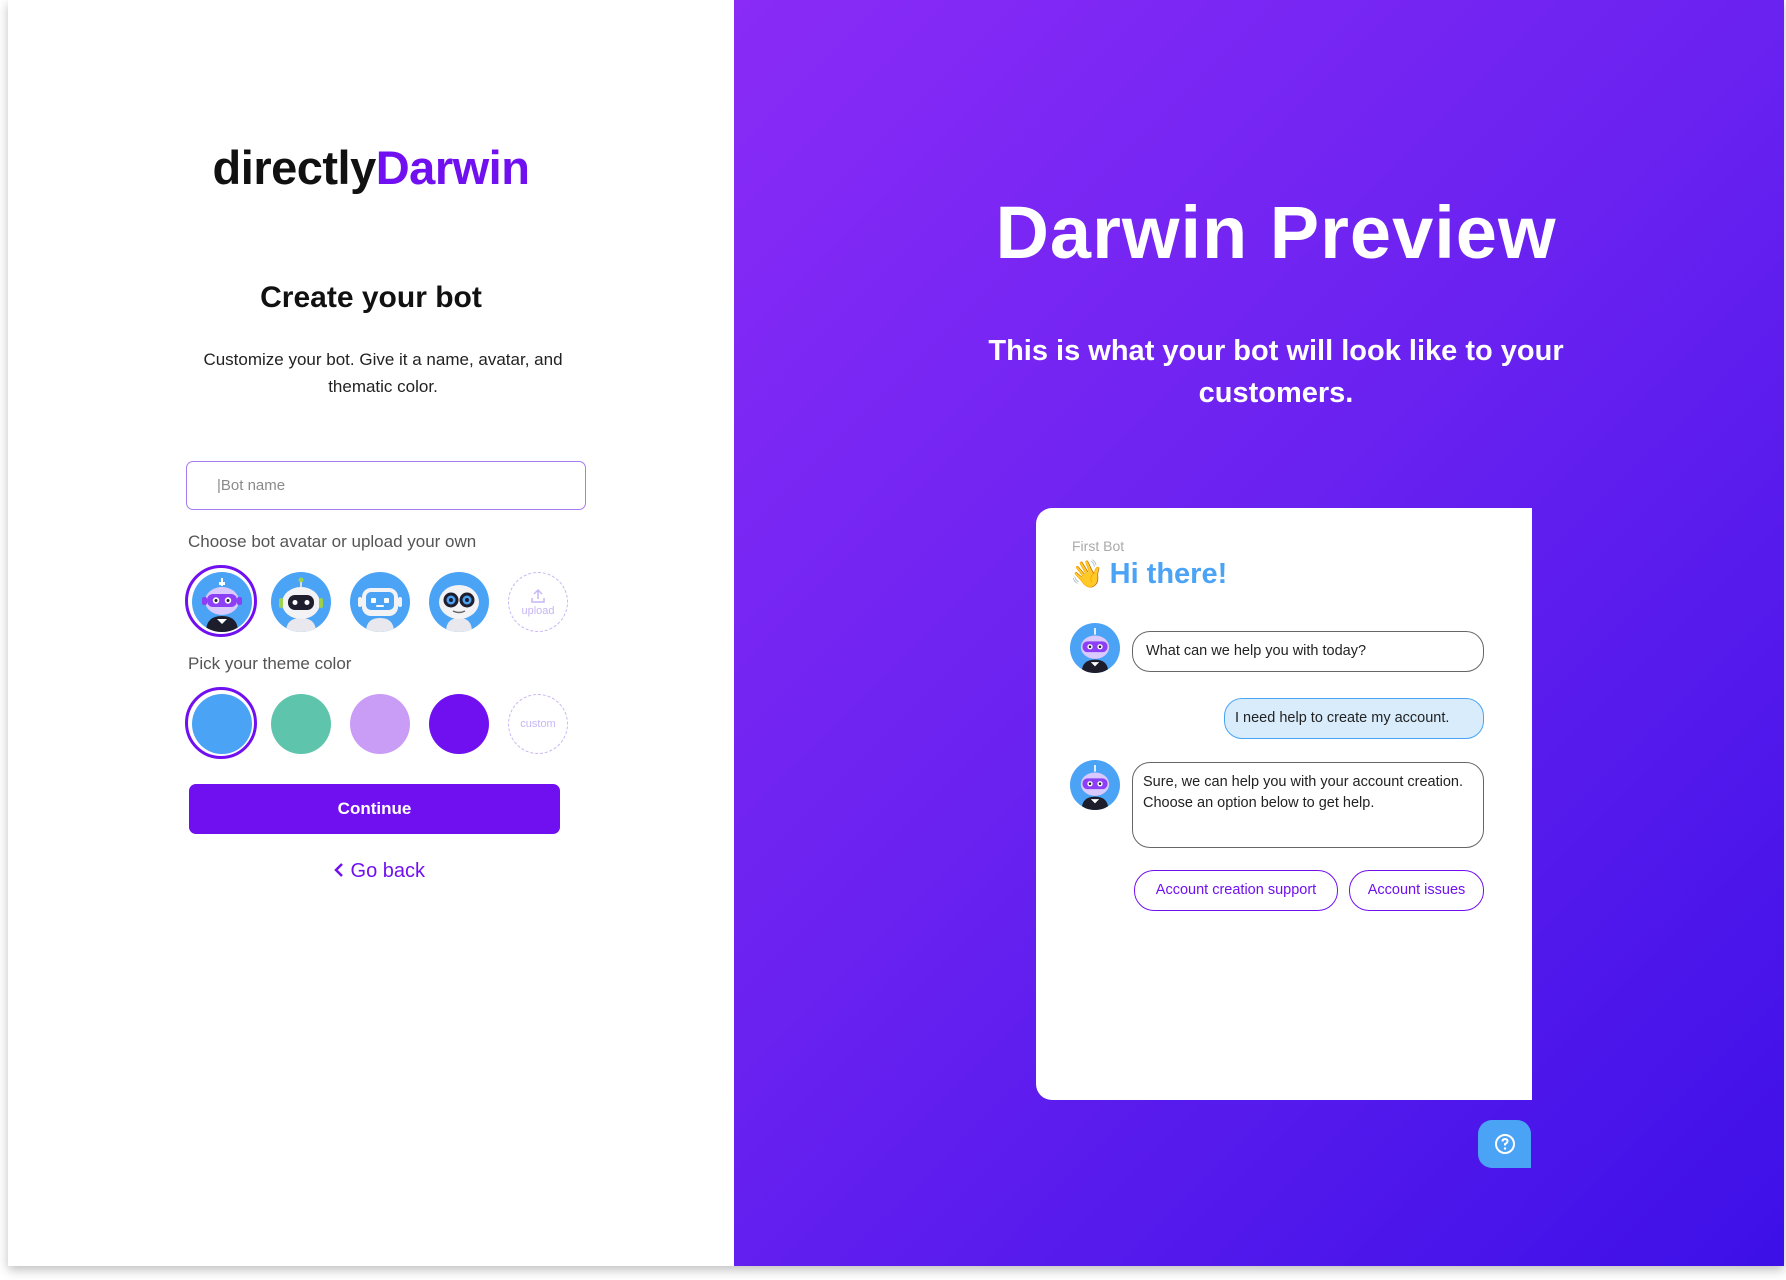 The width and height of the screenshot is (1786, 1280). I want to click on color-option-purple, so click(464, 724).